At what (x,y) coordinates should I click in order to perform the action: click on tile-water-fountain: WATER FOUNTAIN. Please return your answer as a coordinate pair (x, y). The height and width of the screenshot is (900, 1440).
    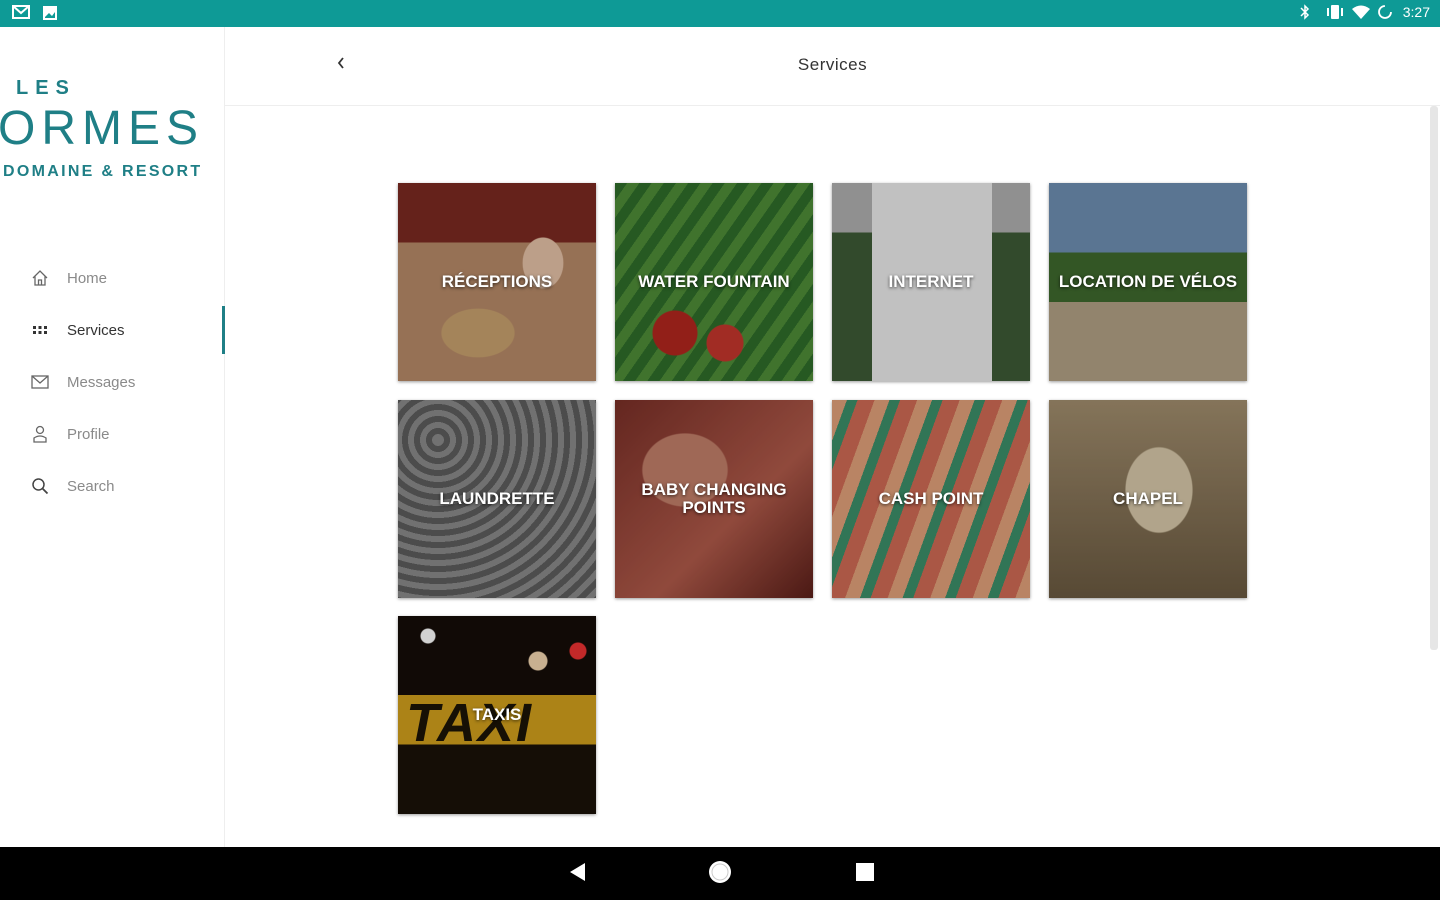
    Looking at the image, I should click on (714, 282).